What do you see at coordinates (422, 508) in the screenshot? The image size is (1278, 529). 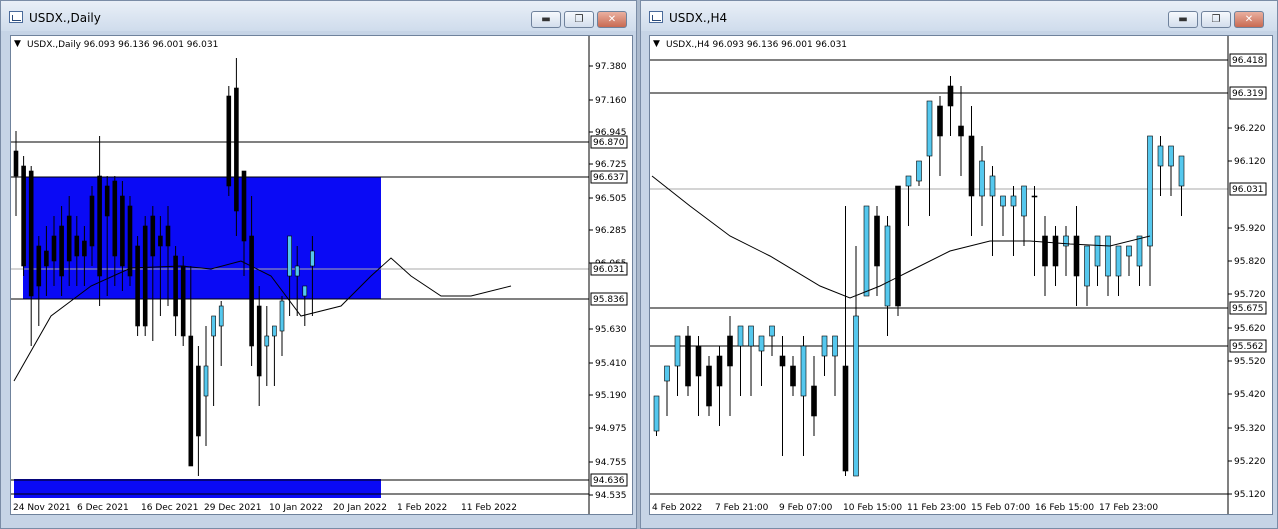 I see `svg-text: 1 Feb 2022` at bounding box center [422, 508].